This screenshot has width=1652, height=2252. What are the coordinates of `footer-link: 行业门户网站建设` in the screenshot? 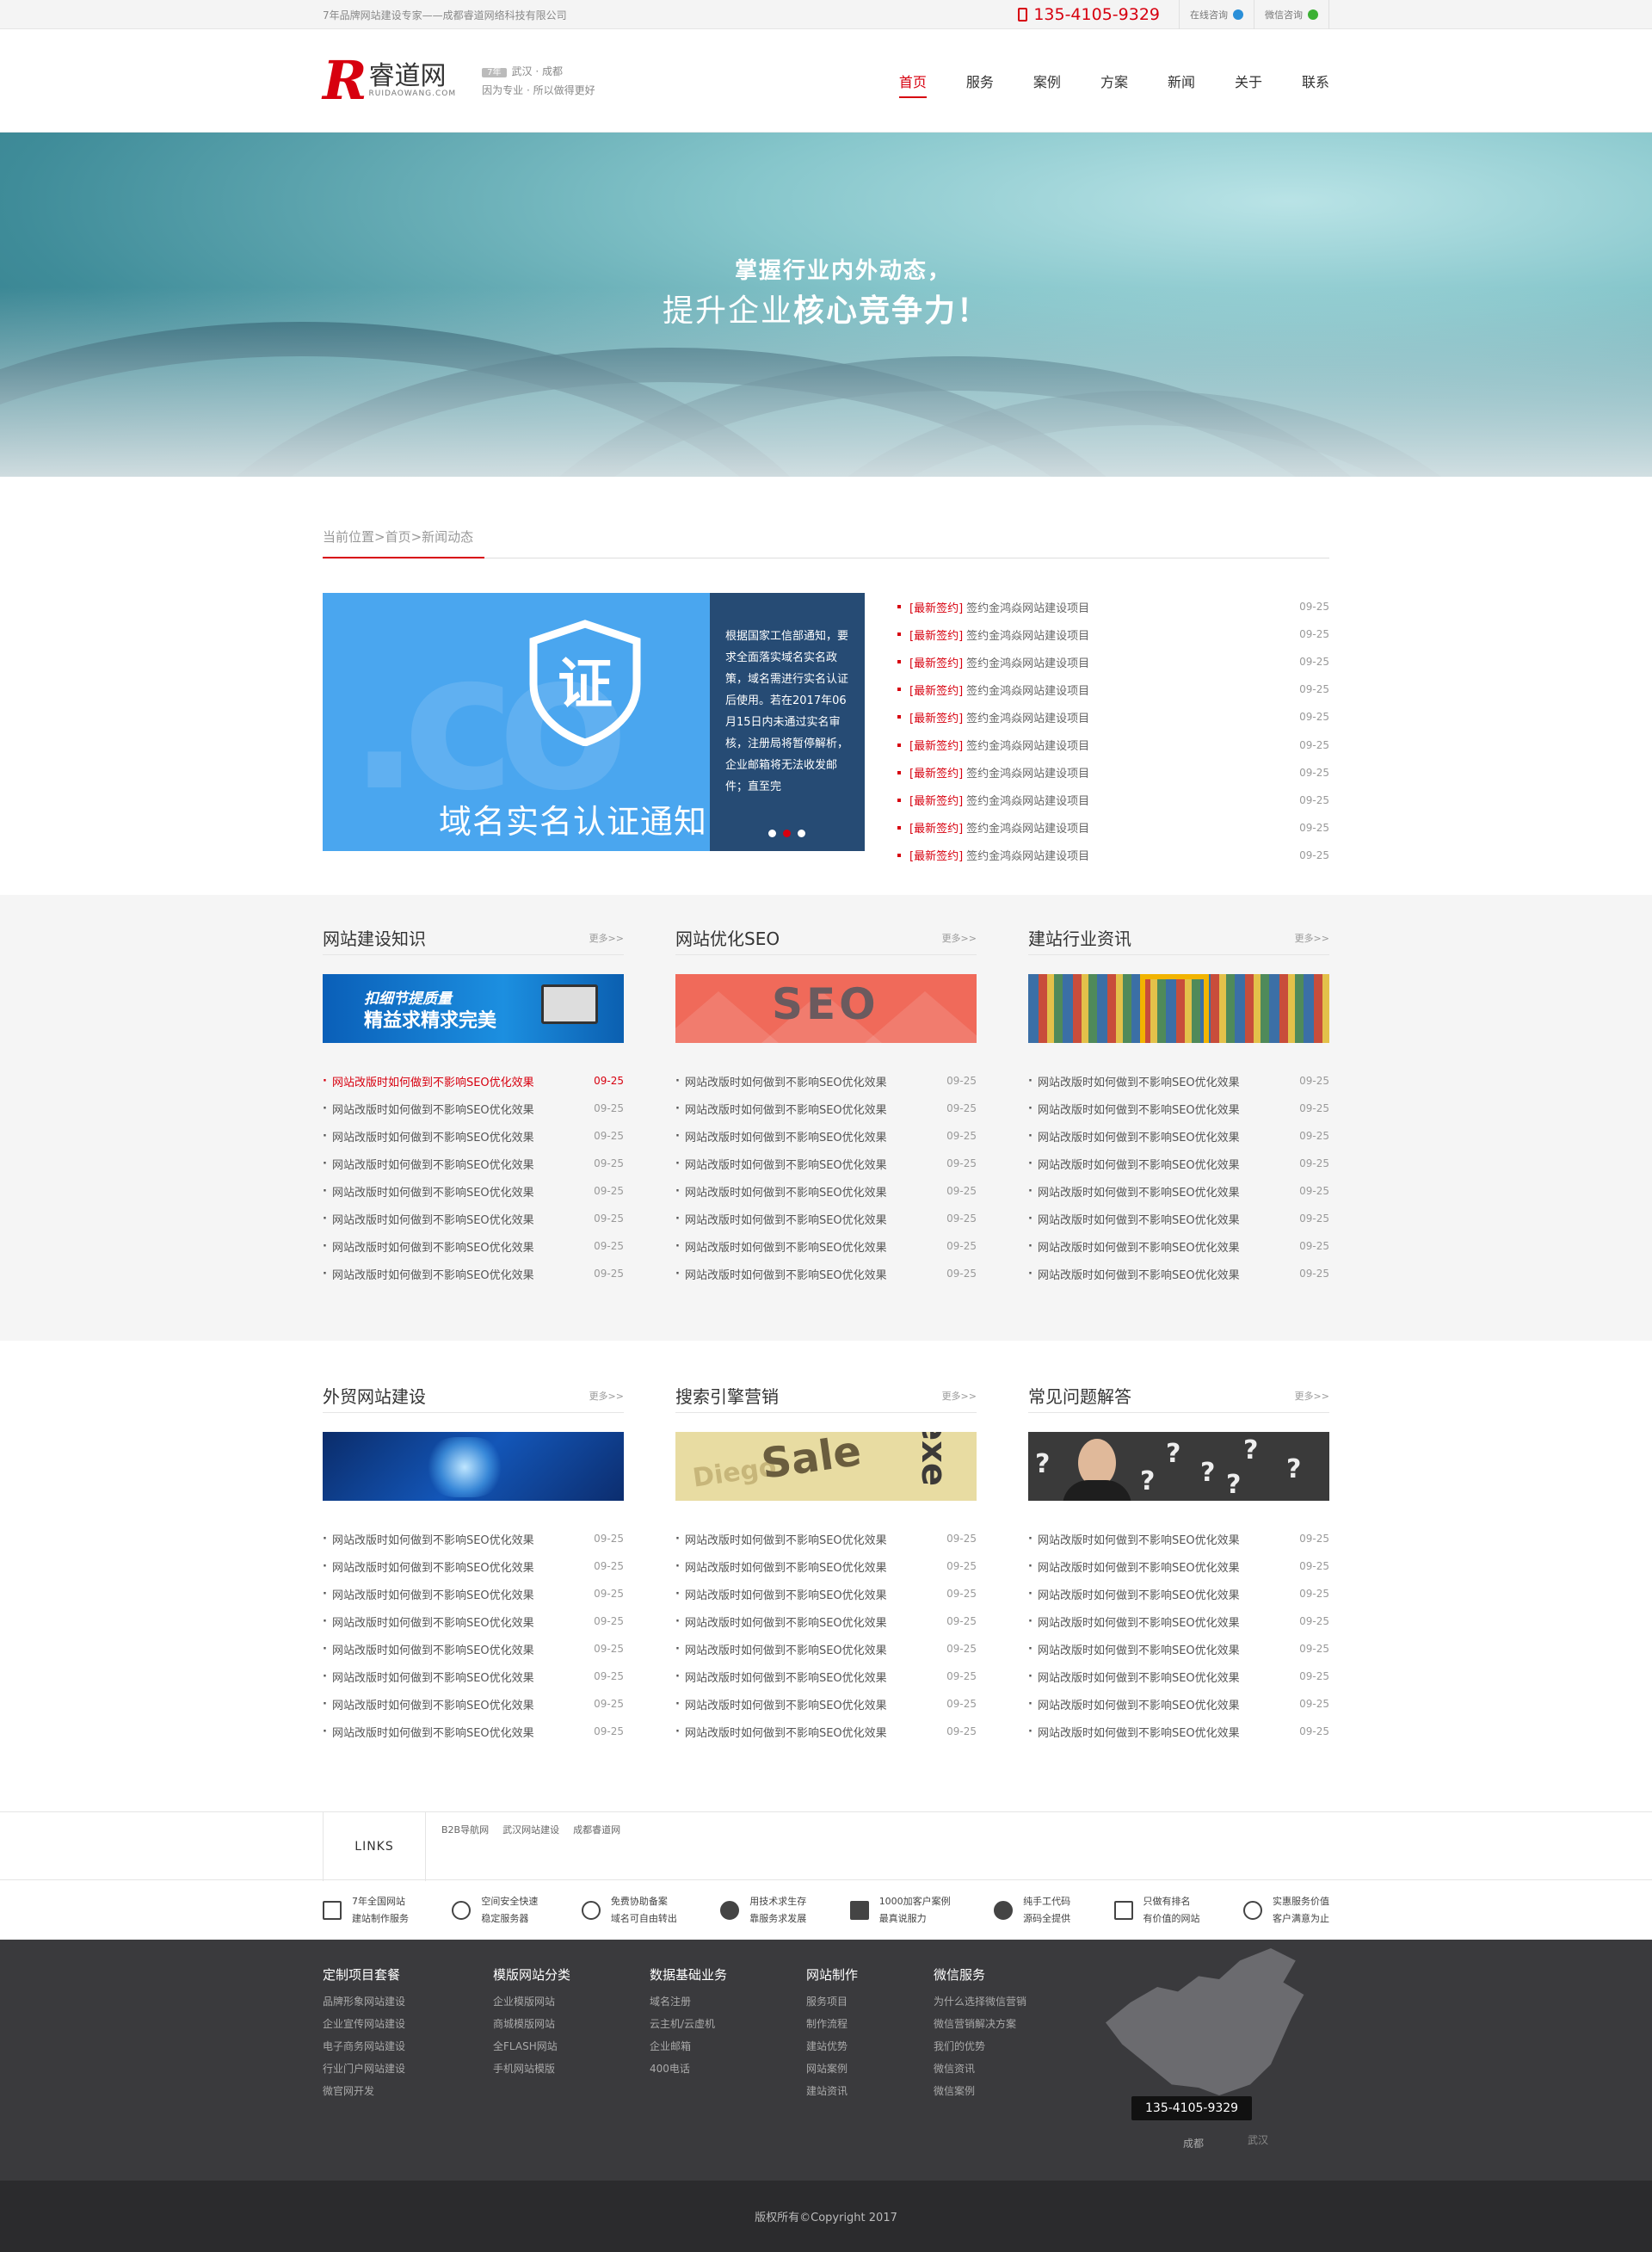 It's located at (408, 2069).